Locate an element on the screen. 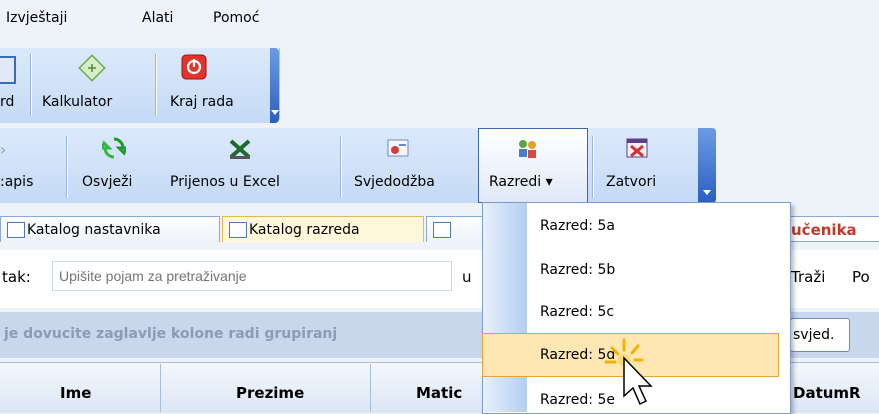  column-header-ime: Ime is located at coordinates (75, 393).